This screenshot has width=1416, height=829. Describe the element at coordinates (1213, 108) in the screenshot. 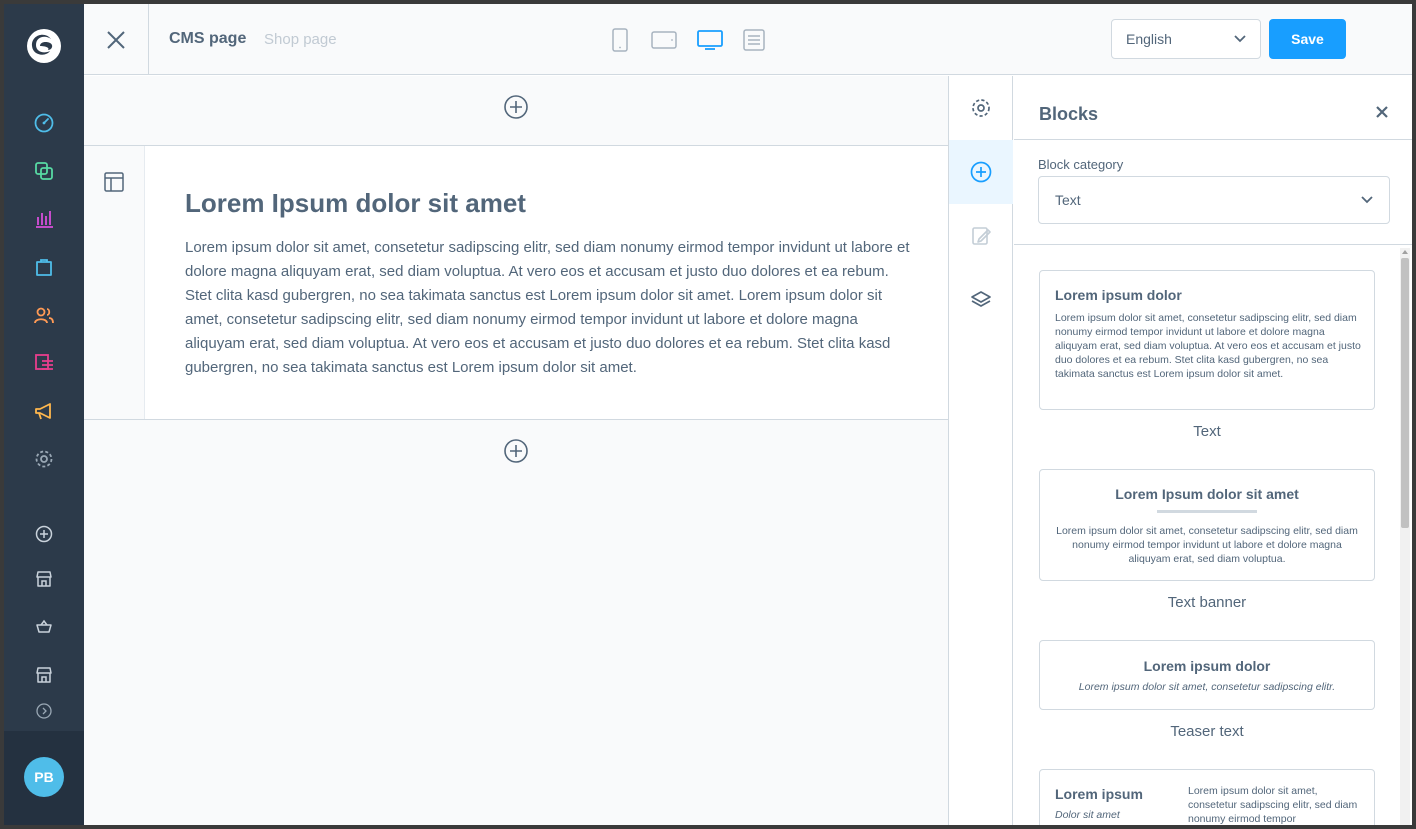

I see `panel-header: Blocks` at that location.